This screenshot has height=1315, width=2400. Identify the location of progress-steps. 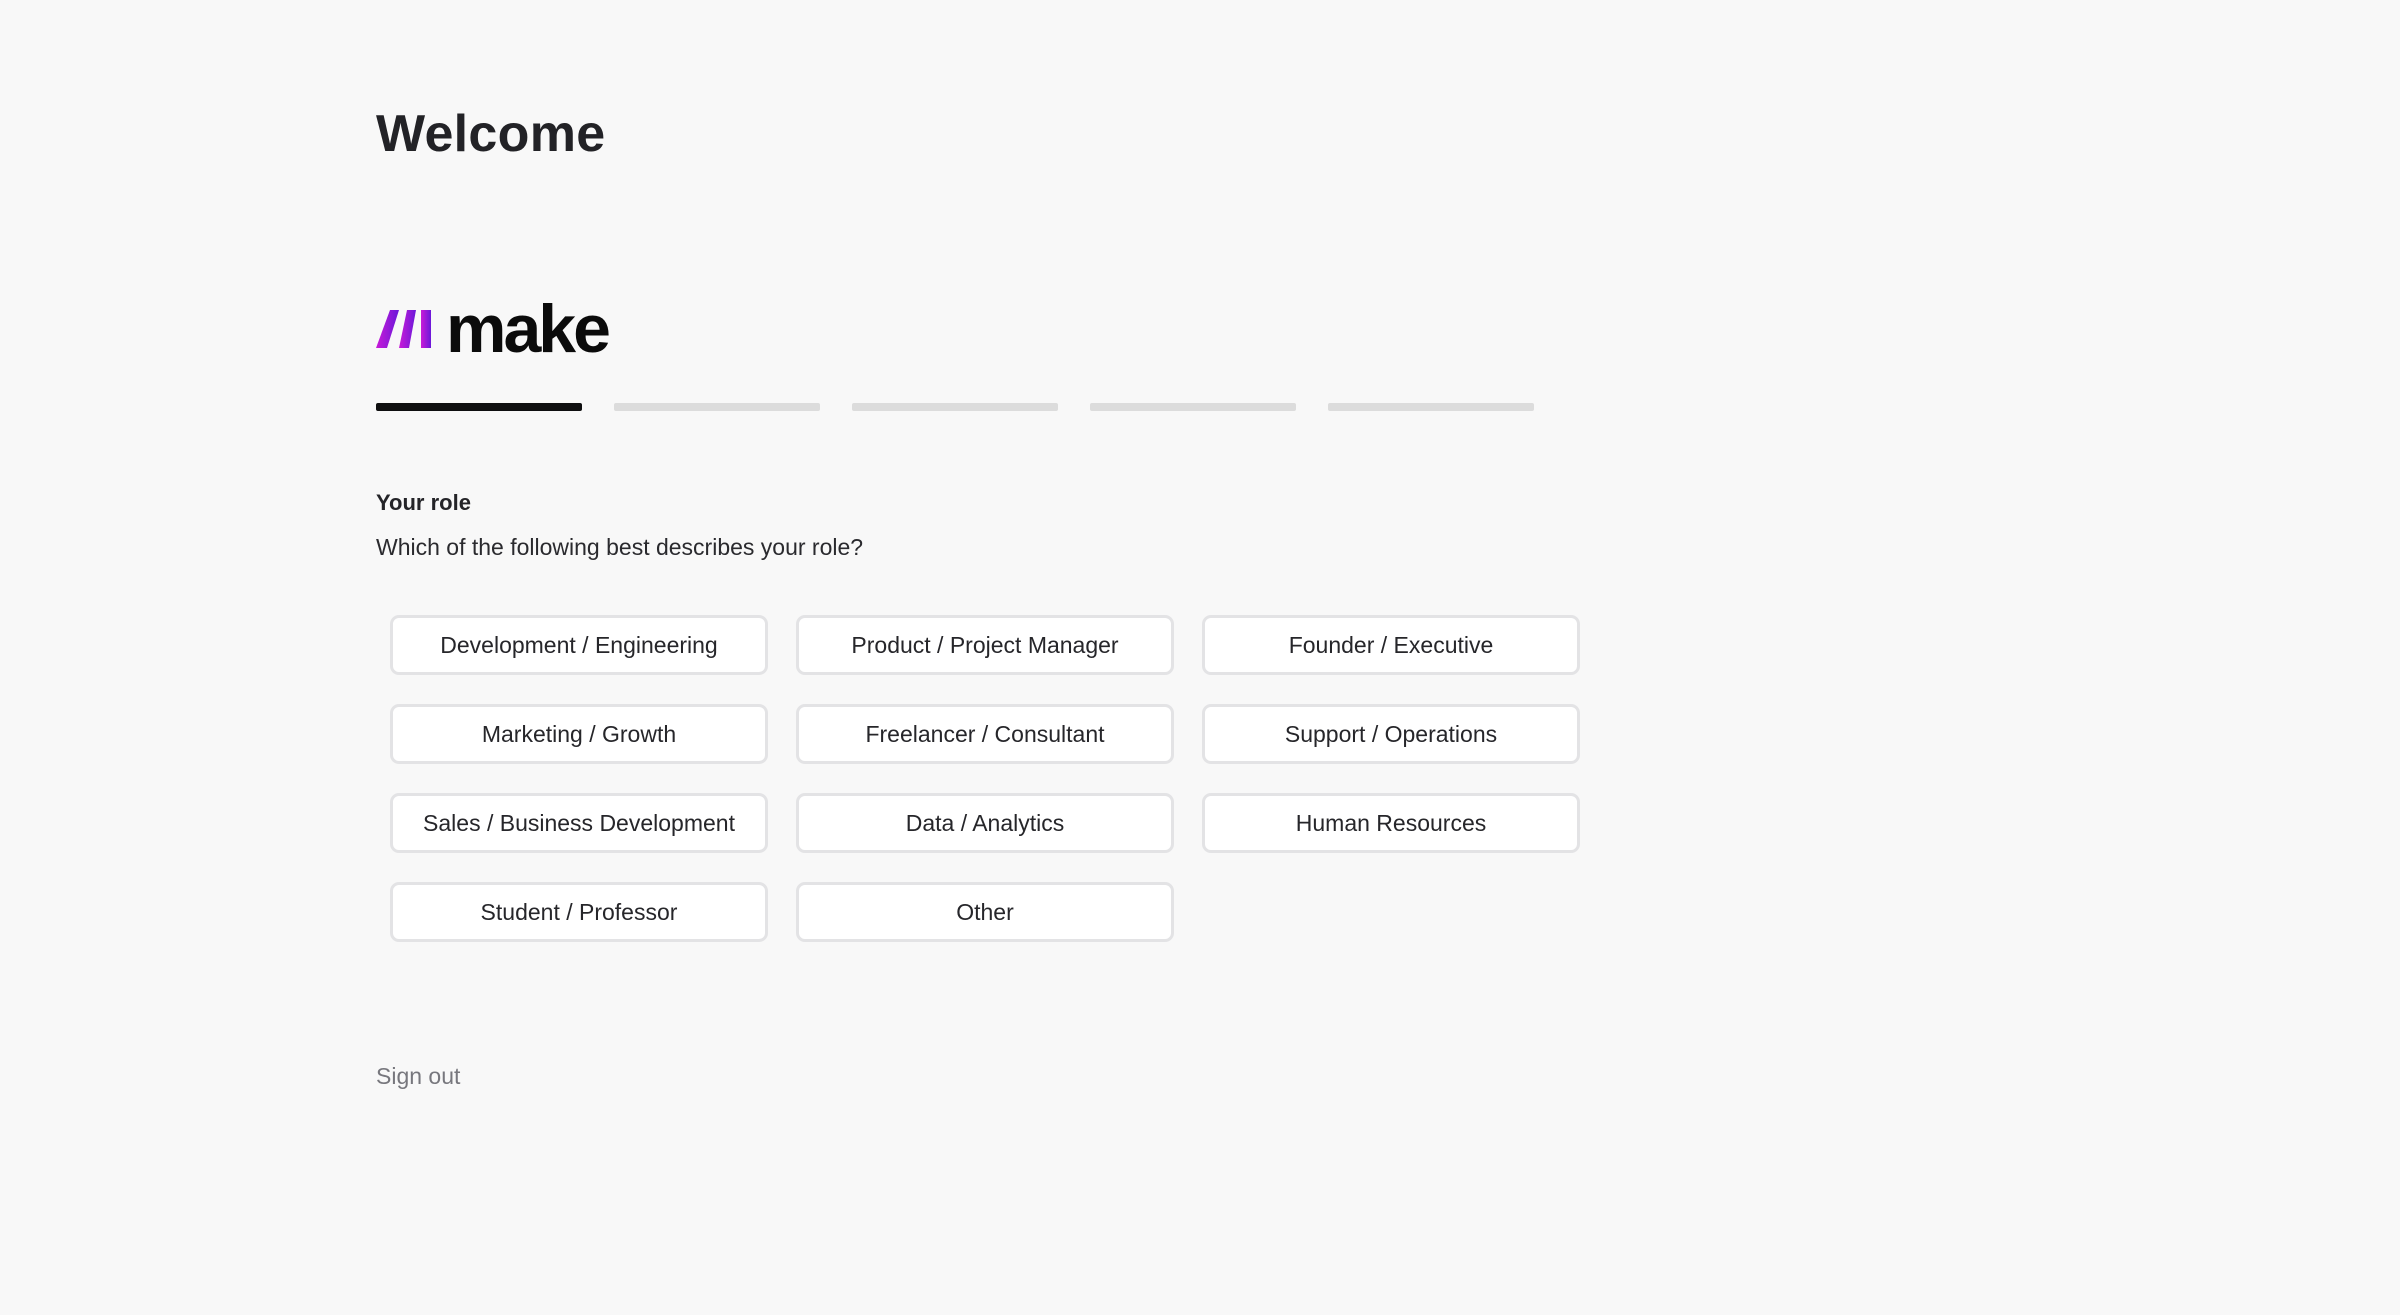
(955, 407).